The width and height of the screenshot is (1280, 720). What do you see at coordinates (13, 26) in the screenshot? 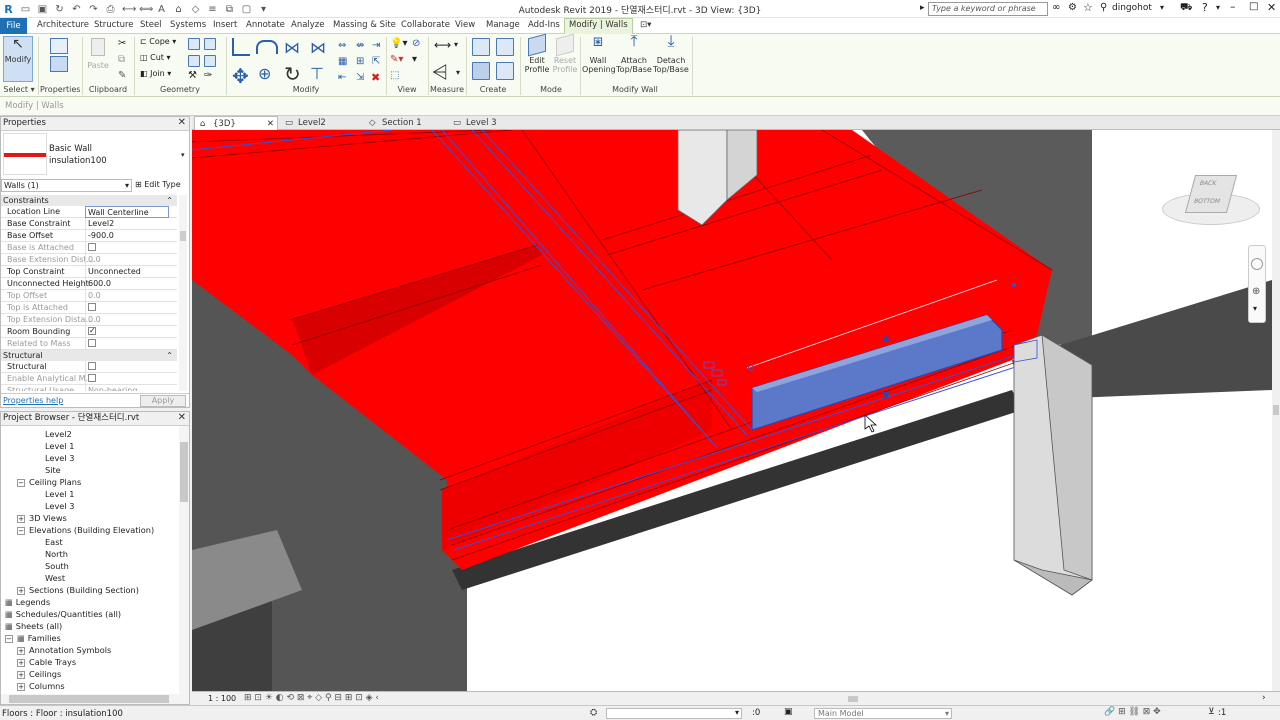
I see `tab-file: File` at bounding box center [13, 26].